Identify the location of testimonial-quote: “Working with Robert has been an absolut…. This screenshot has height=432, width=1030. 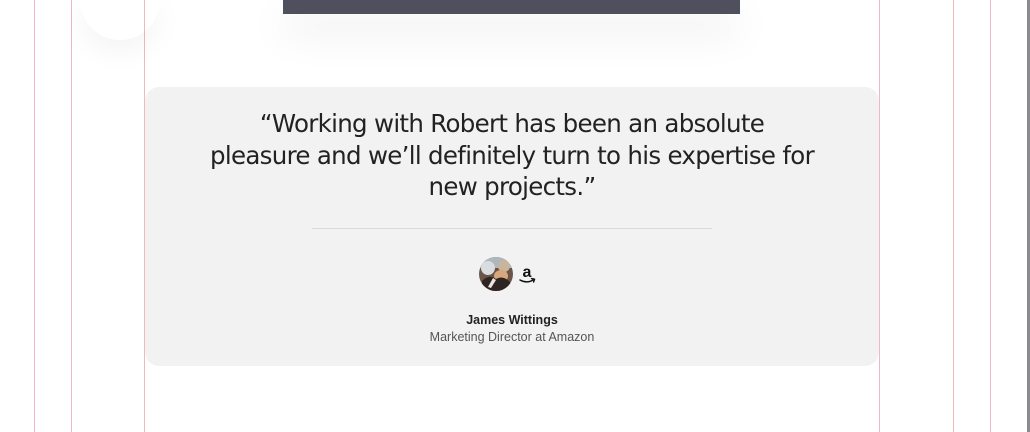
(512, 155).